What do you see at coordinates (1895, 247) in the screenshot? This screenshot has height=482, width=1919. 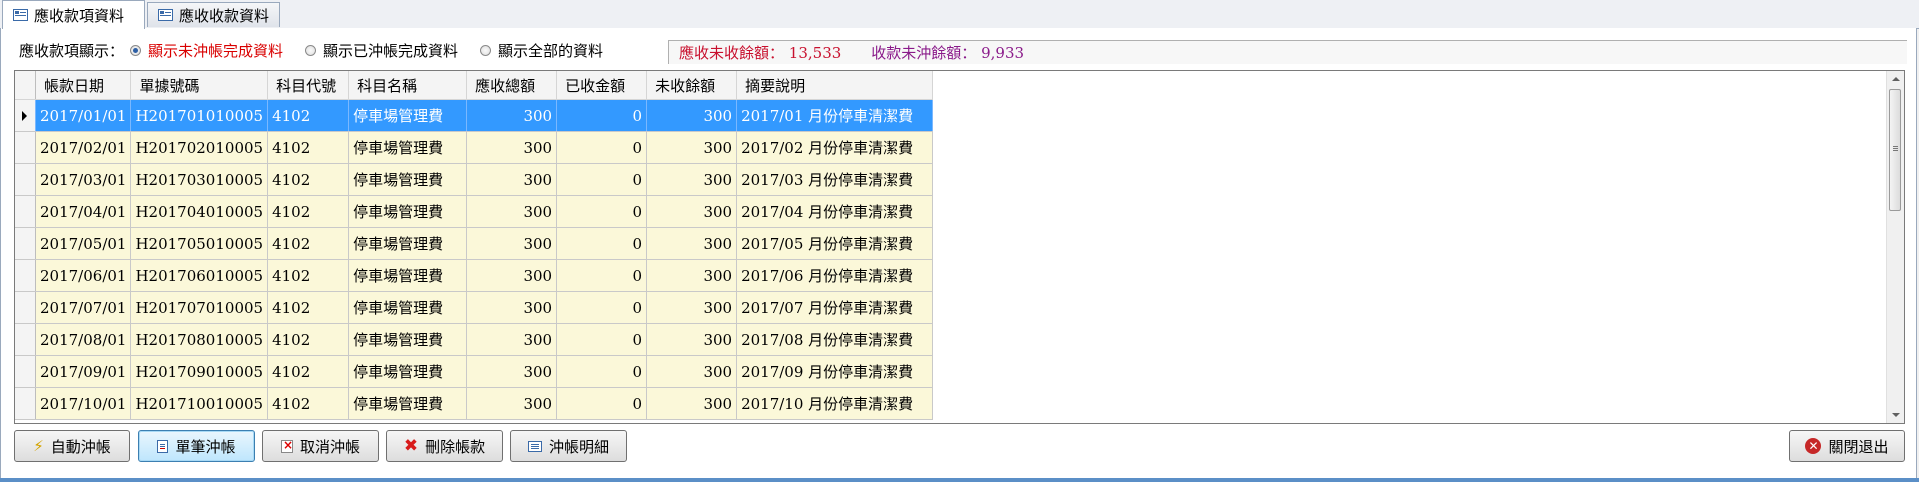 I see `vertical-scrollbar` at bounding box center [1895, 247].